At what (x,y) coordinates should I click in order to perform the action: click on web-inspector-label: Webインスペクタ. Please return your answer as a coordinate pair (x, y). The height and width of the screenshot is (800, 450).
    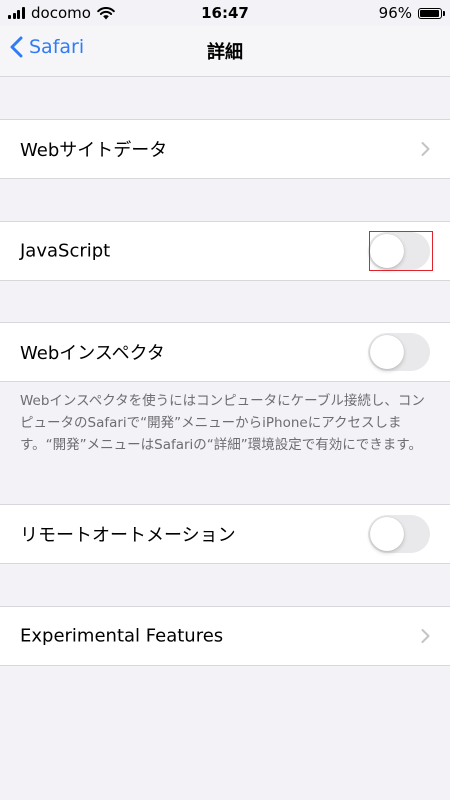
    Looking at the image, I should click on (92, 353).